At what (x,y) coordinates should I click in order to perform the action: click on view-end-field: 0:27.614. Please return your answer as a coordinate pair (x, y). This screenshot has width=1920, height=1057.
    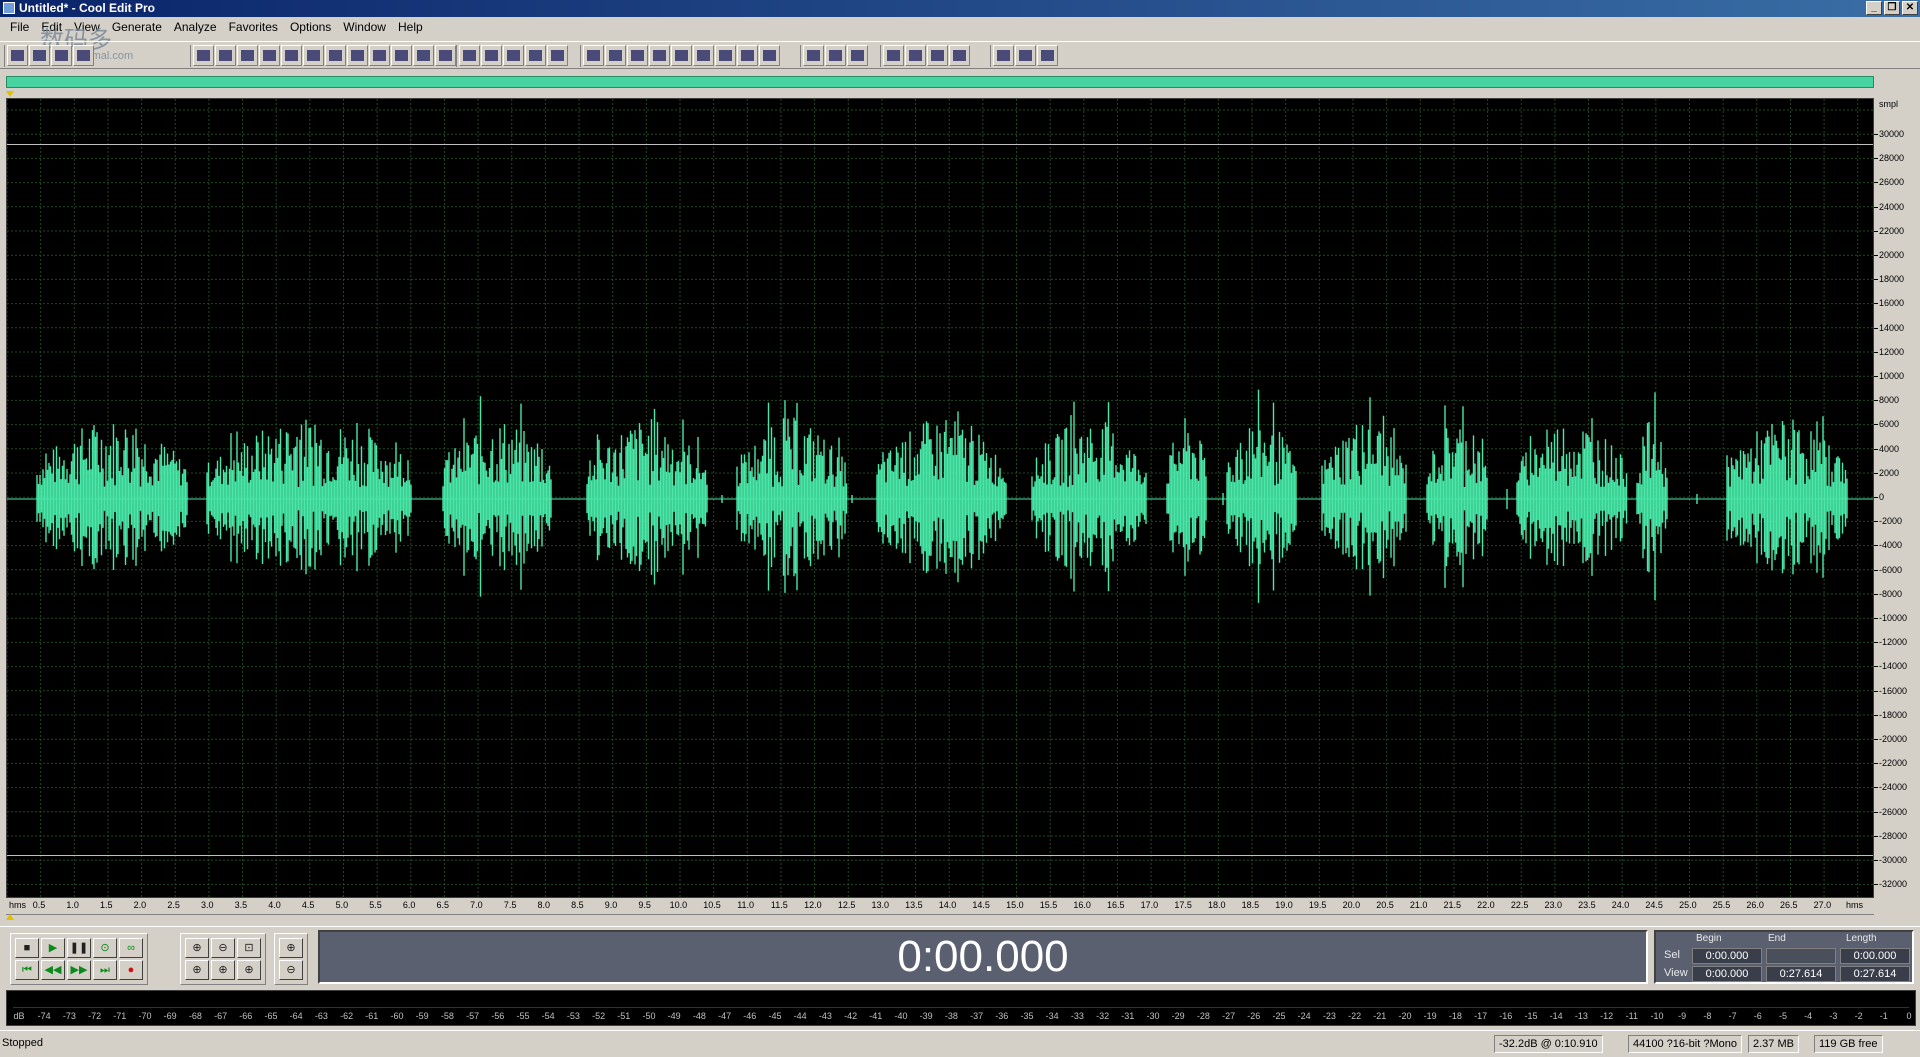
    Looking at the image, I should click on (1801, 974).